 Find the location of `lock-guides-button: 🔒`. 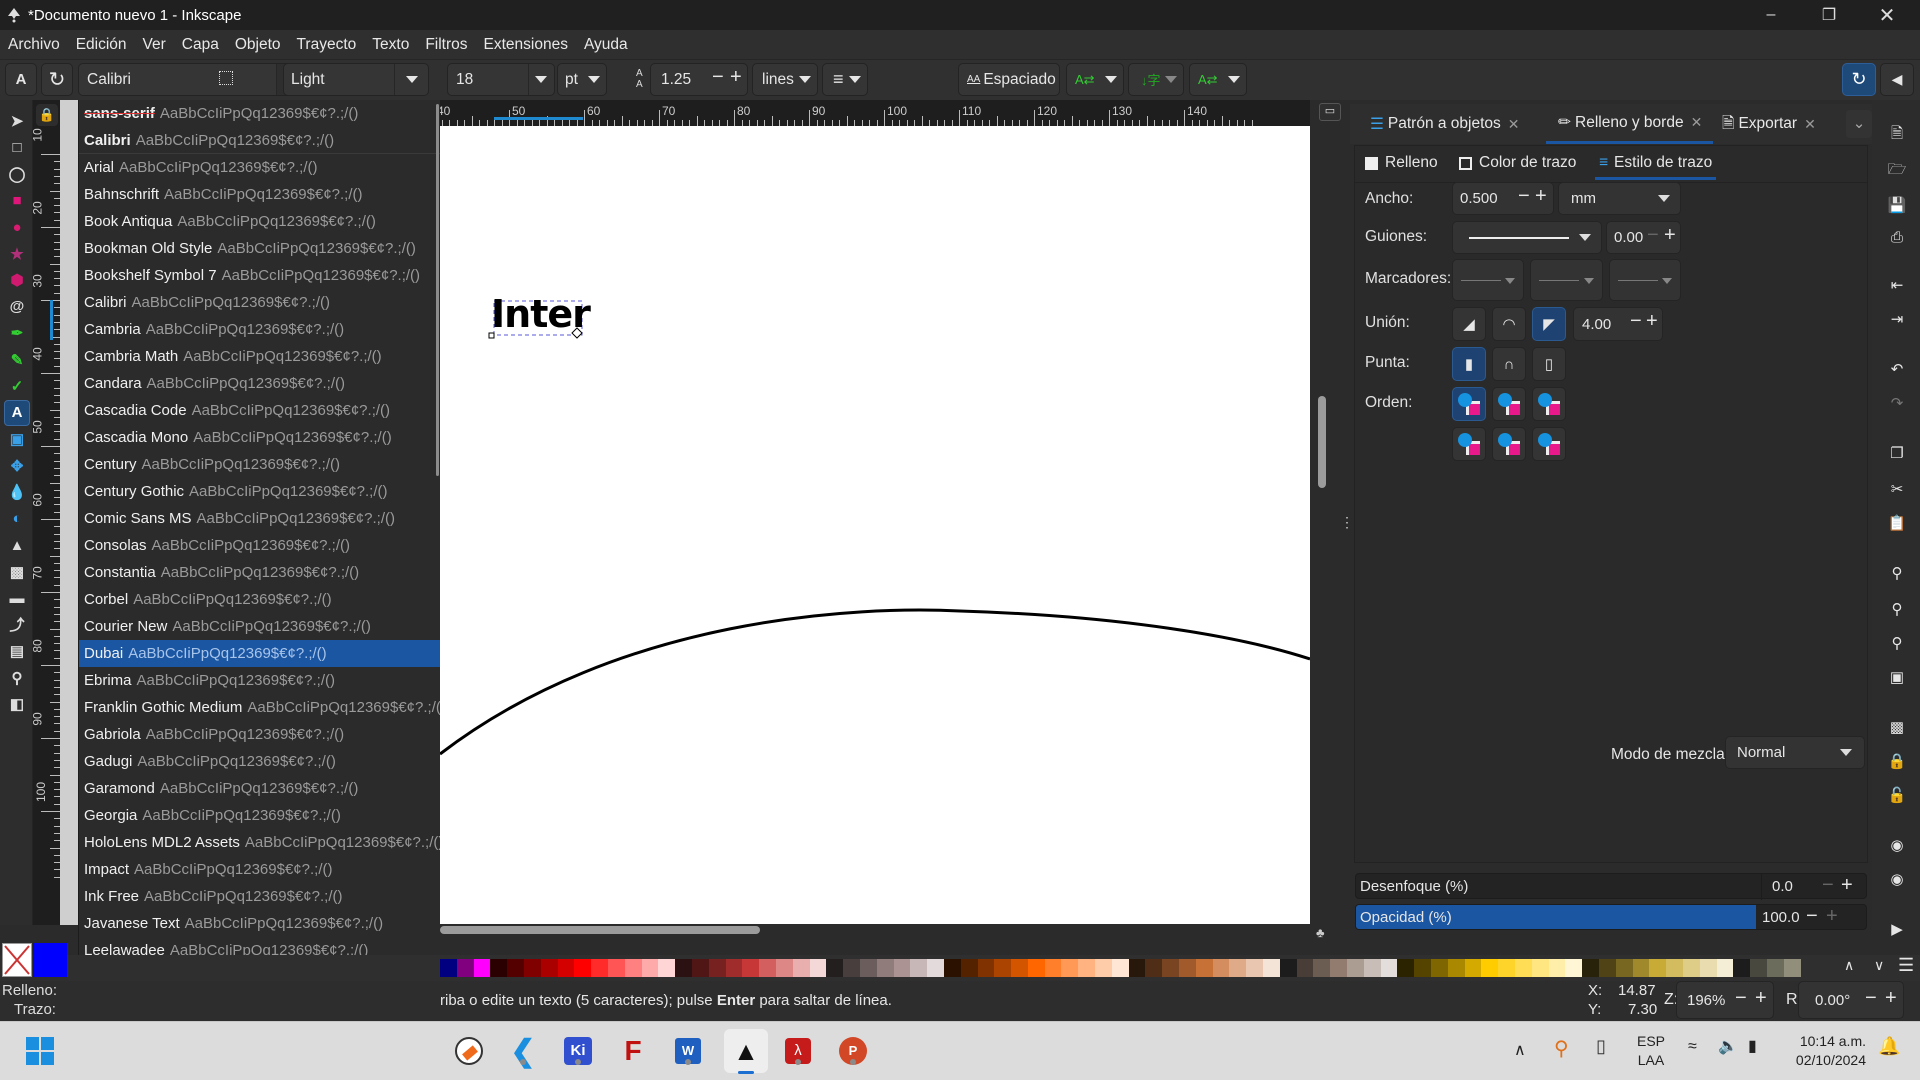

lock-guides-button: 🔒 is located at coordinates (47, 115).